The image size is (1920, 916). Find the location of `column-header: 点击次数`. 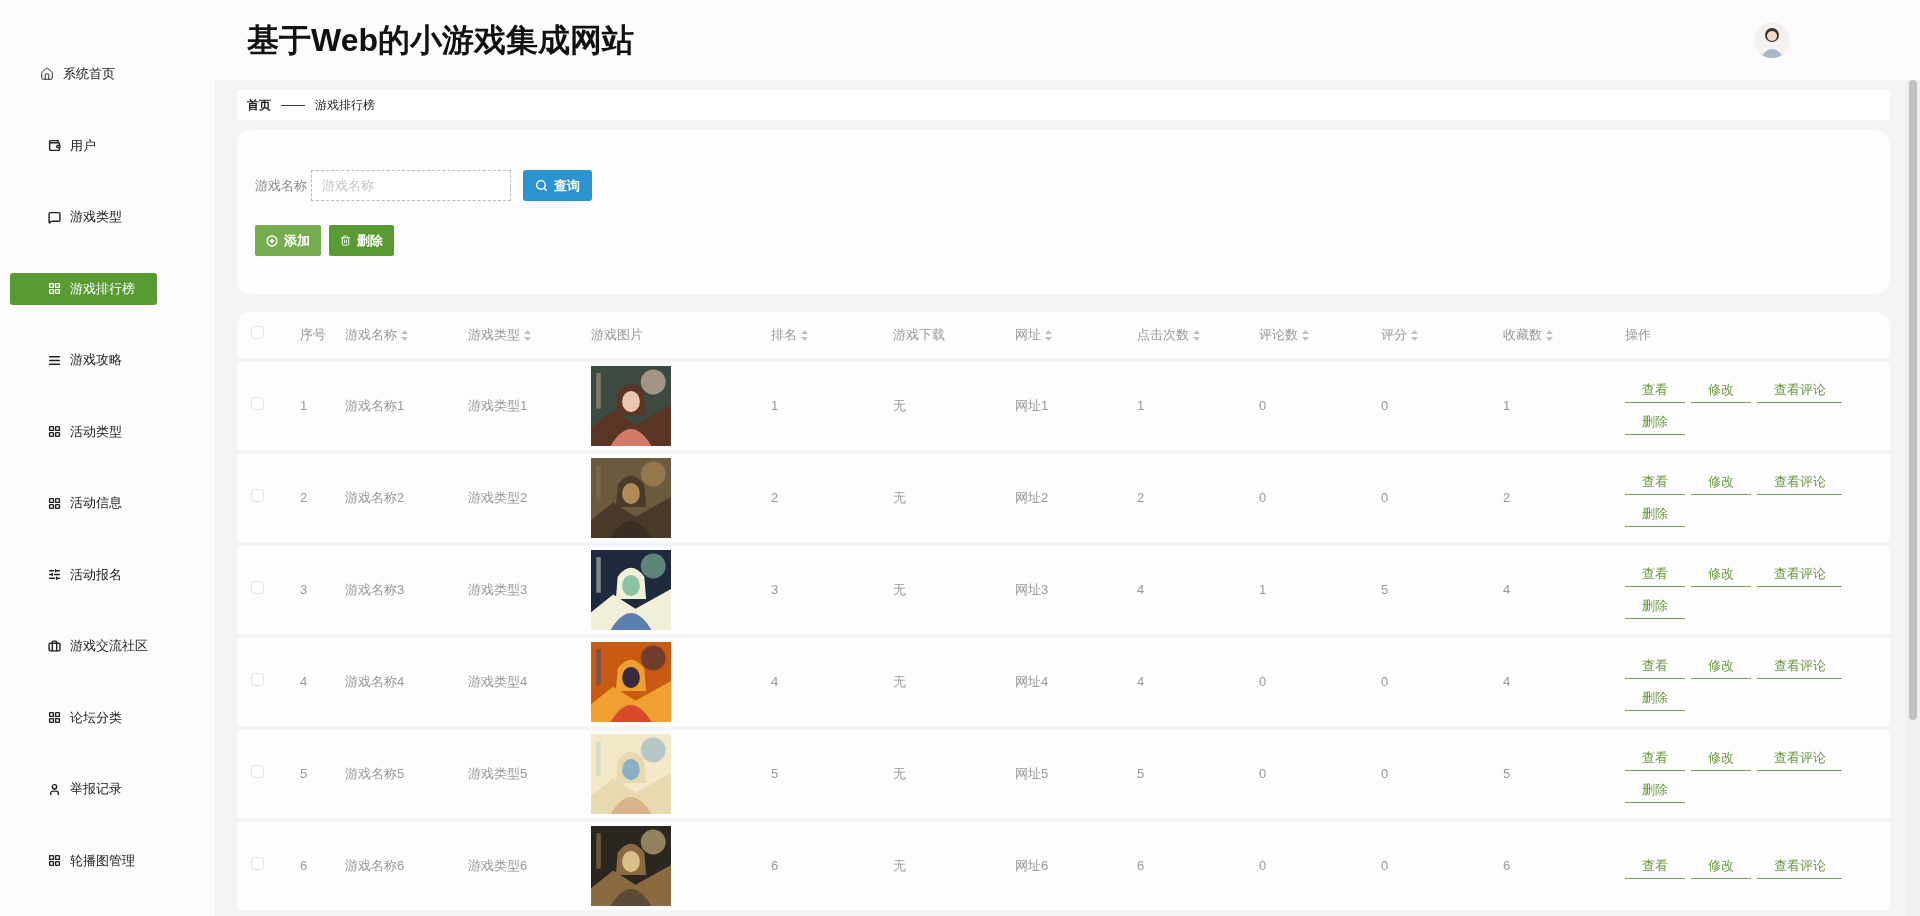

column-header: 点击次数 is located at coordinates (1163, 335).